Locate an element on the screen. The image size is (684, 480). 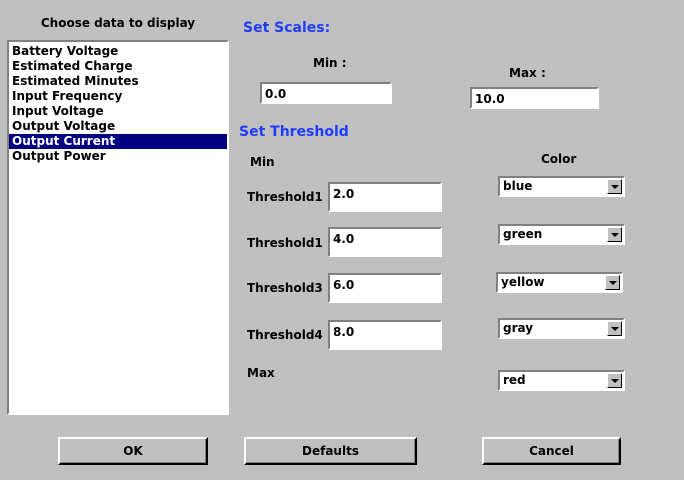
list-item: Output Current is located at coordinates (118, 141).